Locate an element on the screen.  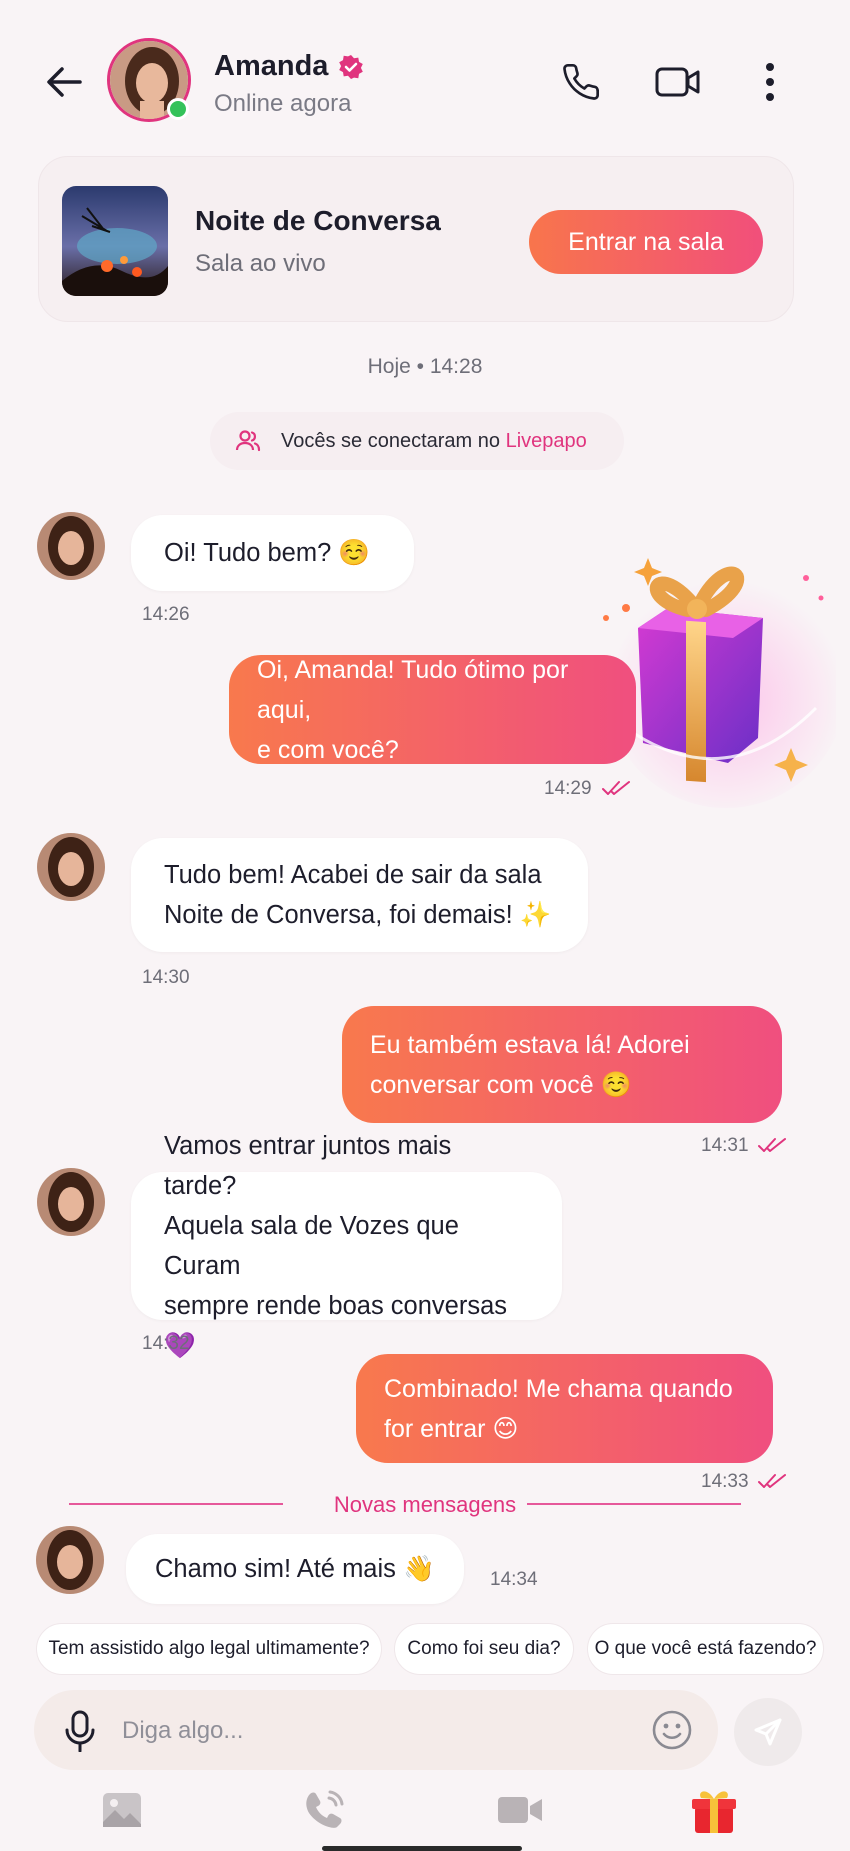
date-separator: Hoje • 14:28 is located at coordinates (425, 366).